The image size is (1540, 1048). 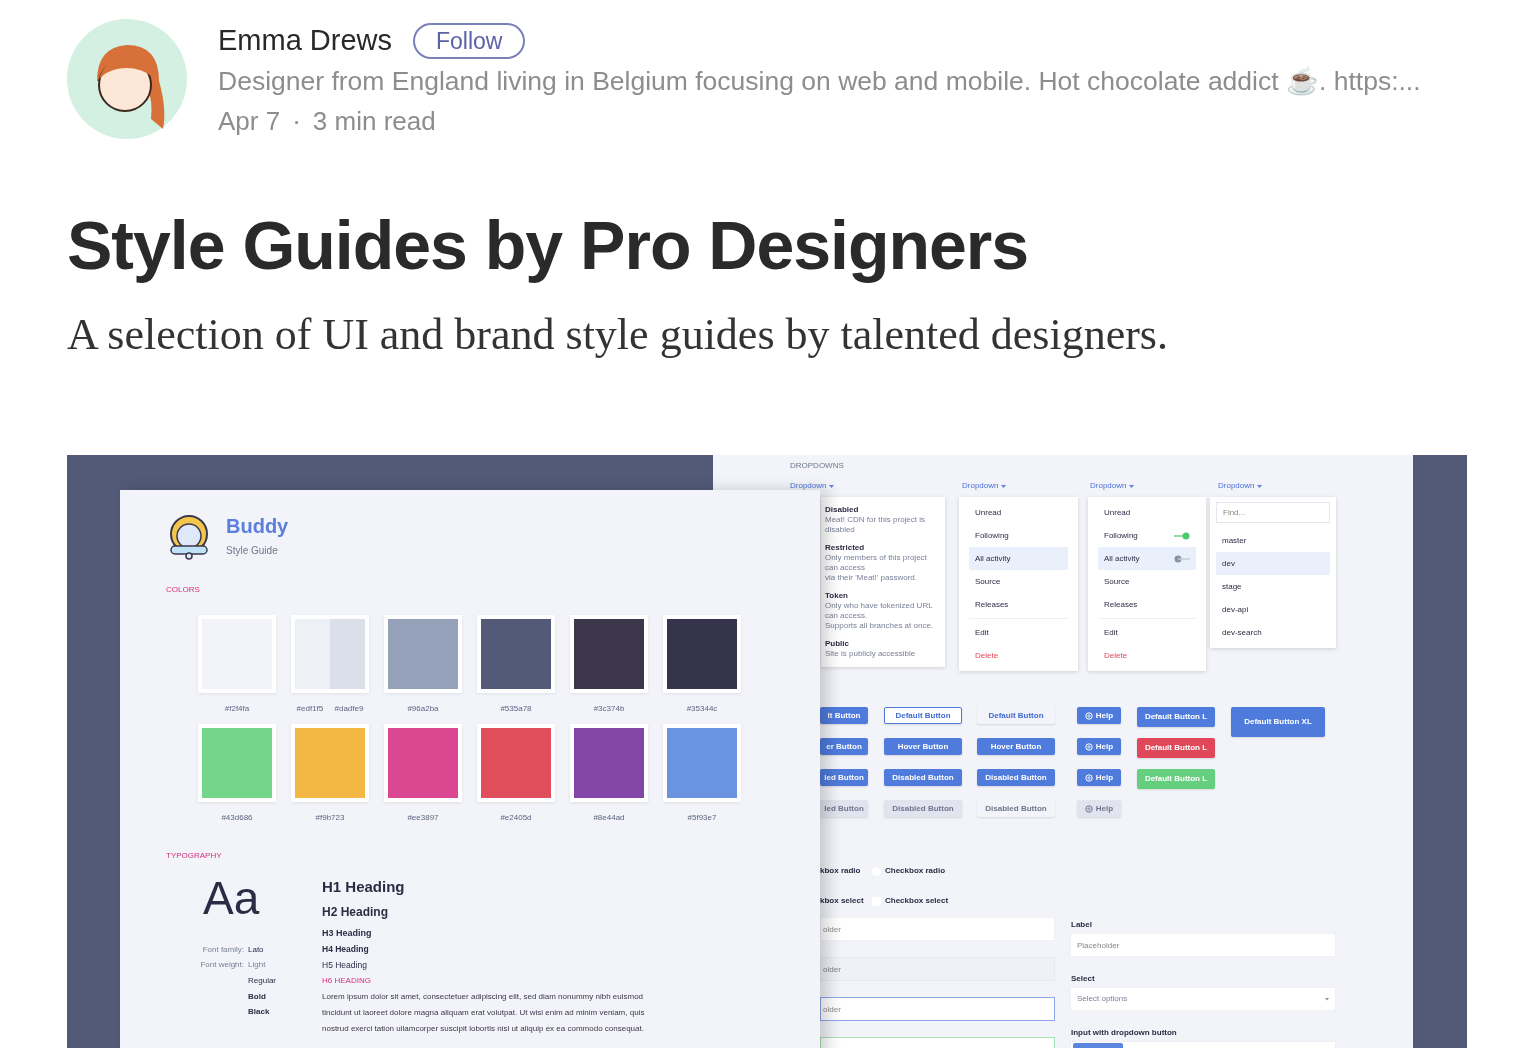 What do you see at coordinates (917, 901) in the screenshot?
I see `choice-label: Checkbox select` at bounding box center [917, 901].